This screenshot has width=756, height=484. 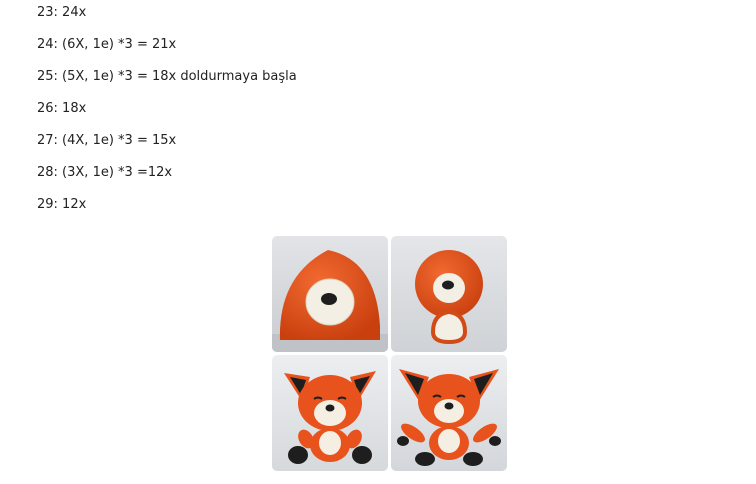 What do you see at coordinates (62, 204) in the screenshot?
I see `pattern-row-29: 29: 12x` at bounding box center [62, 204].